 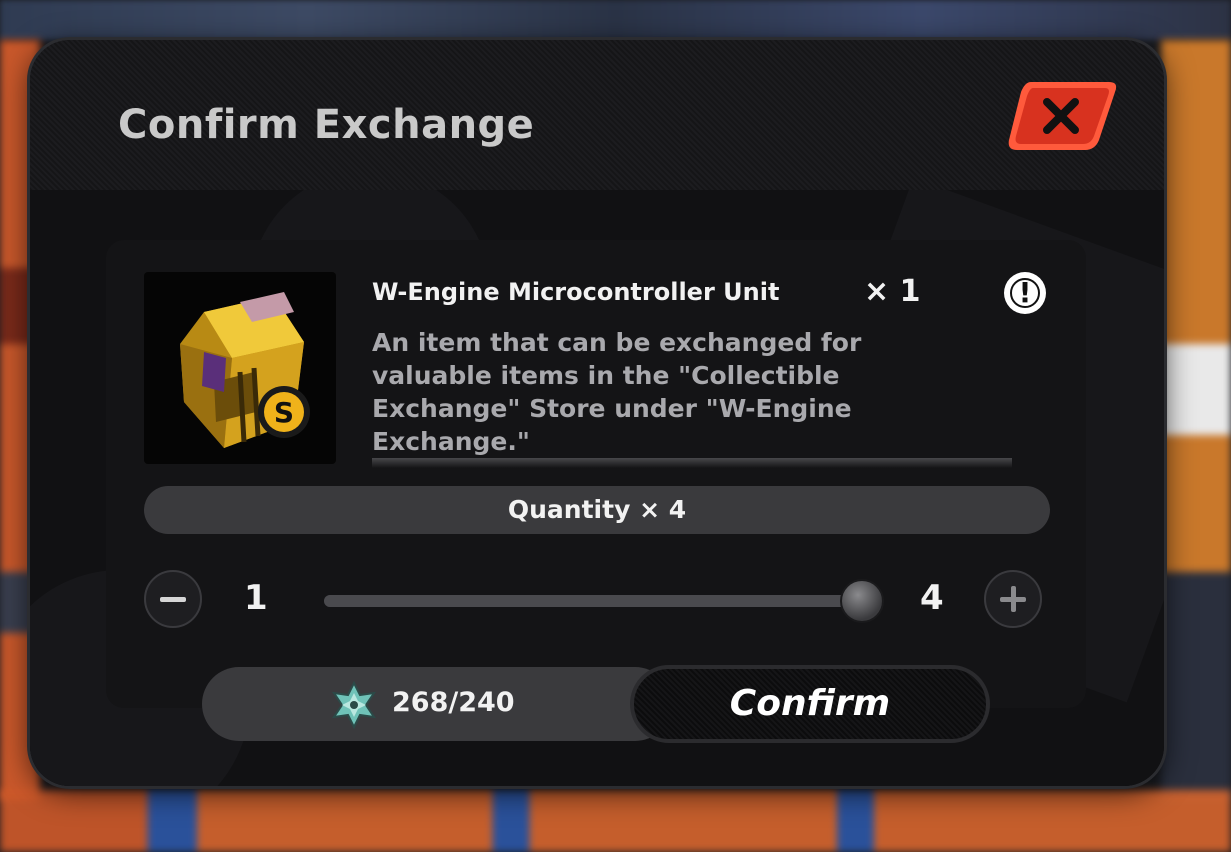 I want to click on background-top-tabs, so click(x=615, y=20).